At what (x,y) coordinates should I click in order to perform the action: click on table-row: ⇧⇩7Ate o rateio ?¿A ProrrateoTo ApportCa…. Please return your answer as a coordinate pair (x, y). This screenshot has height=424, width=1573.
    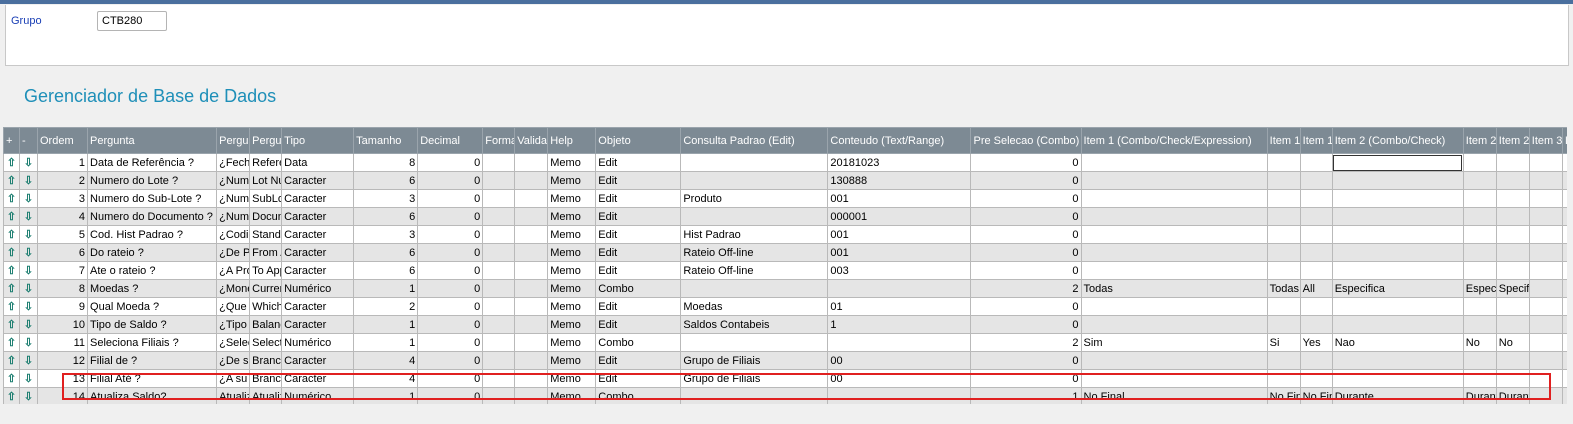
    Looking at the image, I should click on (785, 270).